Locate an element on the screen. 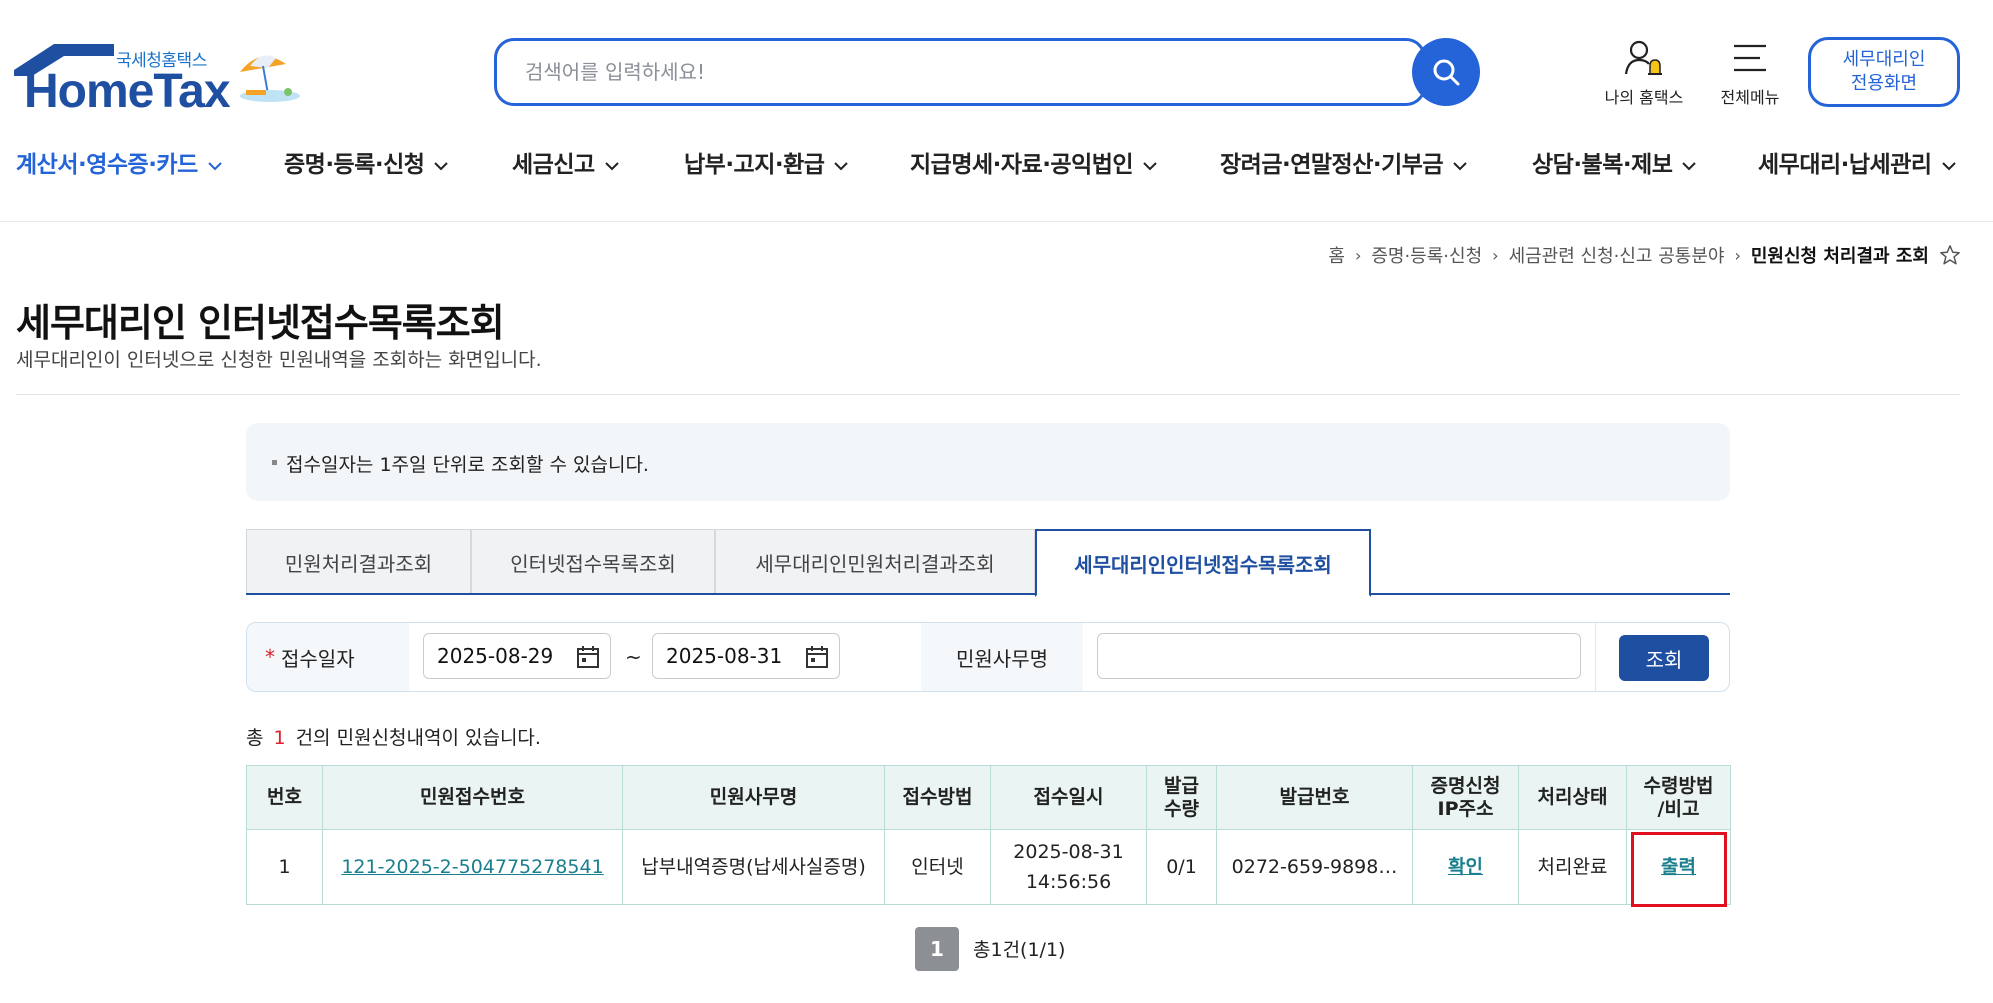 The image size is (1993, 1003). my-hometax-button: 나의 홈택스 is located at coordinates (1644, 73).